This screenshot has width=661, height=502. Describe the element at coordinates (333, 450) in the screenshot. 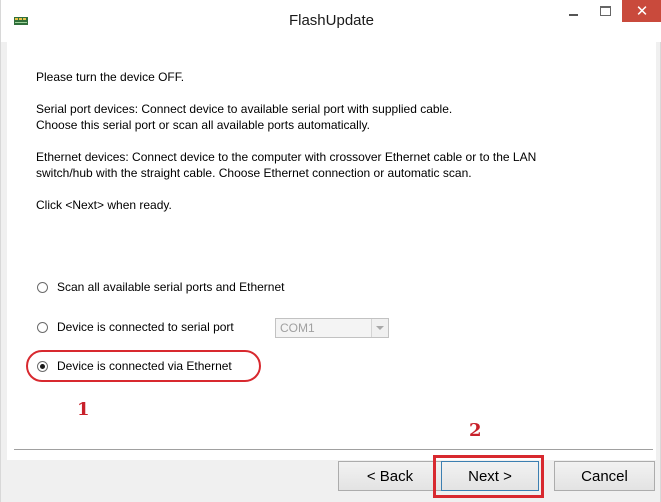

I see `button-separator` at that location.